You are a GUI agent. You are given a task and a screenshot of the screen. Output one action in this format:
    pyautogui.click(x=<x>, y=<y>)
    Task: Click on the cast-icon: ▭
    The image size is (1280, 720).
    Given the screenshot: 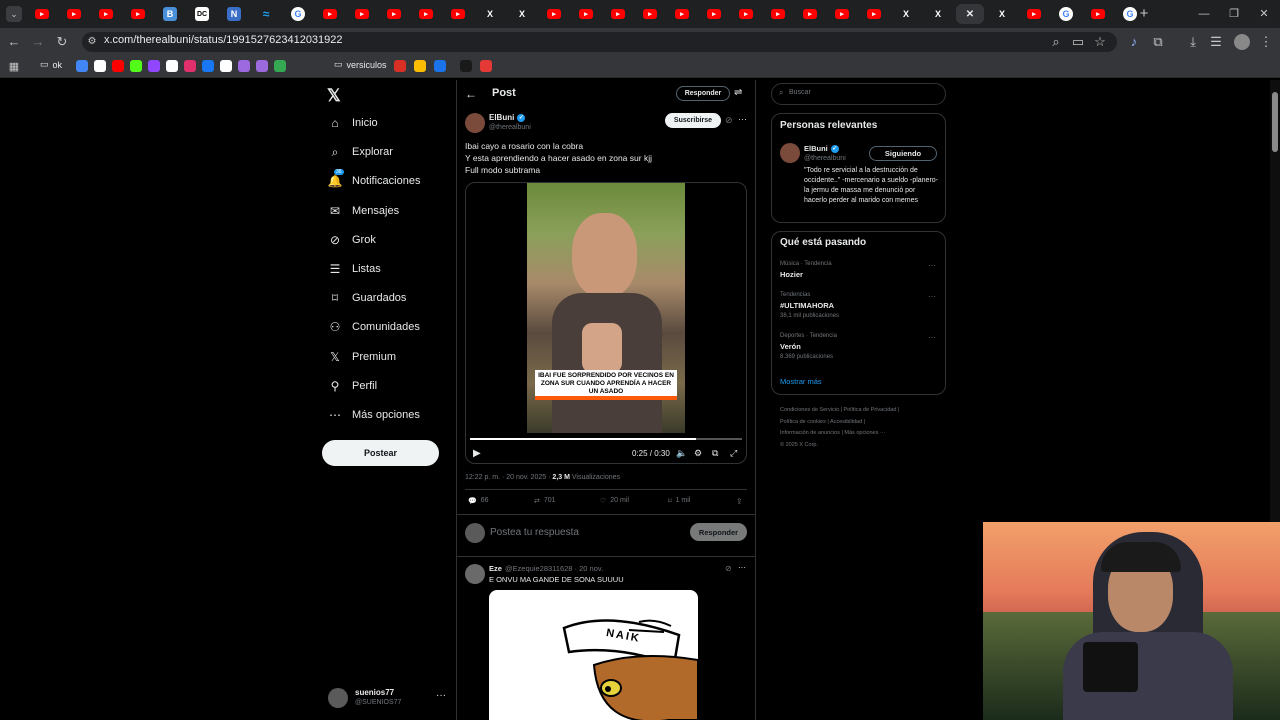 What is the action you would take?
    pyautogui.click(x=1078, y=42)
    